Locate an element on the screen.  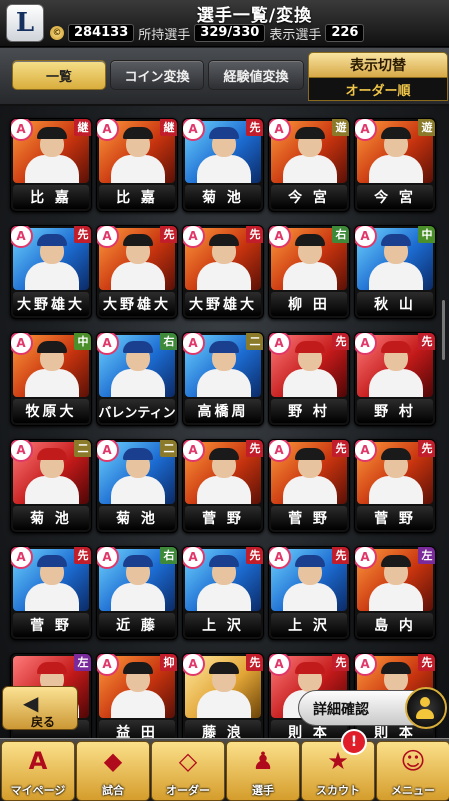
player-card: A 二高橋周 is located at coordinates (223, 379).